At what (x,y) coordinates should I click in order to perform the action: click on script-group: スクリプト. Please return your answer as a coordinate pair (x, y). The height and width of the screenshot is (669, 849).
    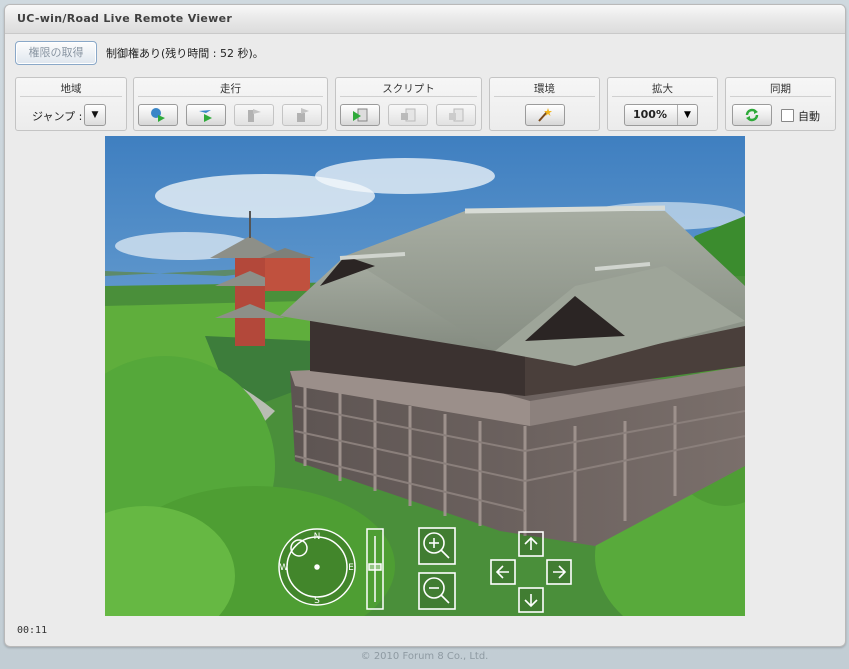
    Looking at the image, I should click on (408, 104).